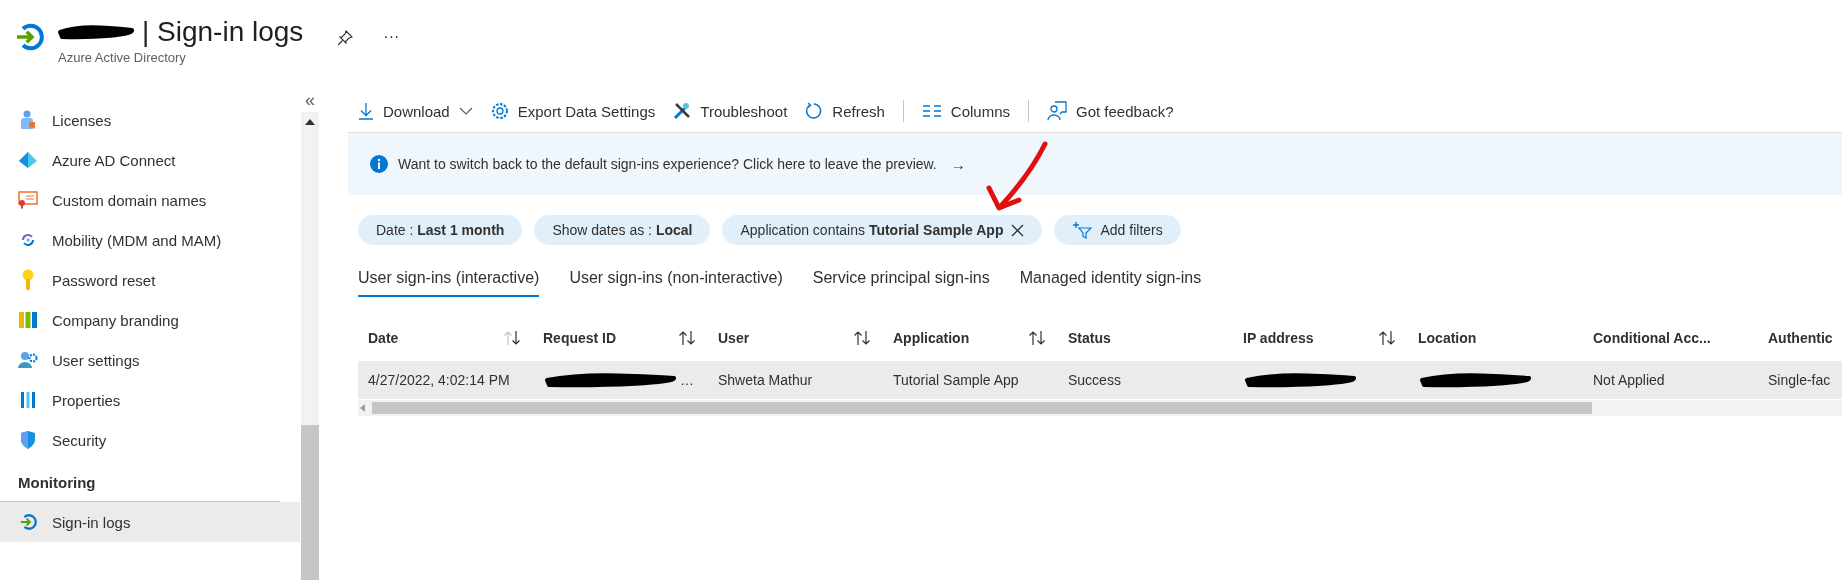  What do you see at coordinates (931, 111) in the screenshot?
I see `columns-icon` at bounding box center [931, 111].